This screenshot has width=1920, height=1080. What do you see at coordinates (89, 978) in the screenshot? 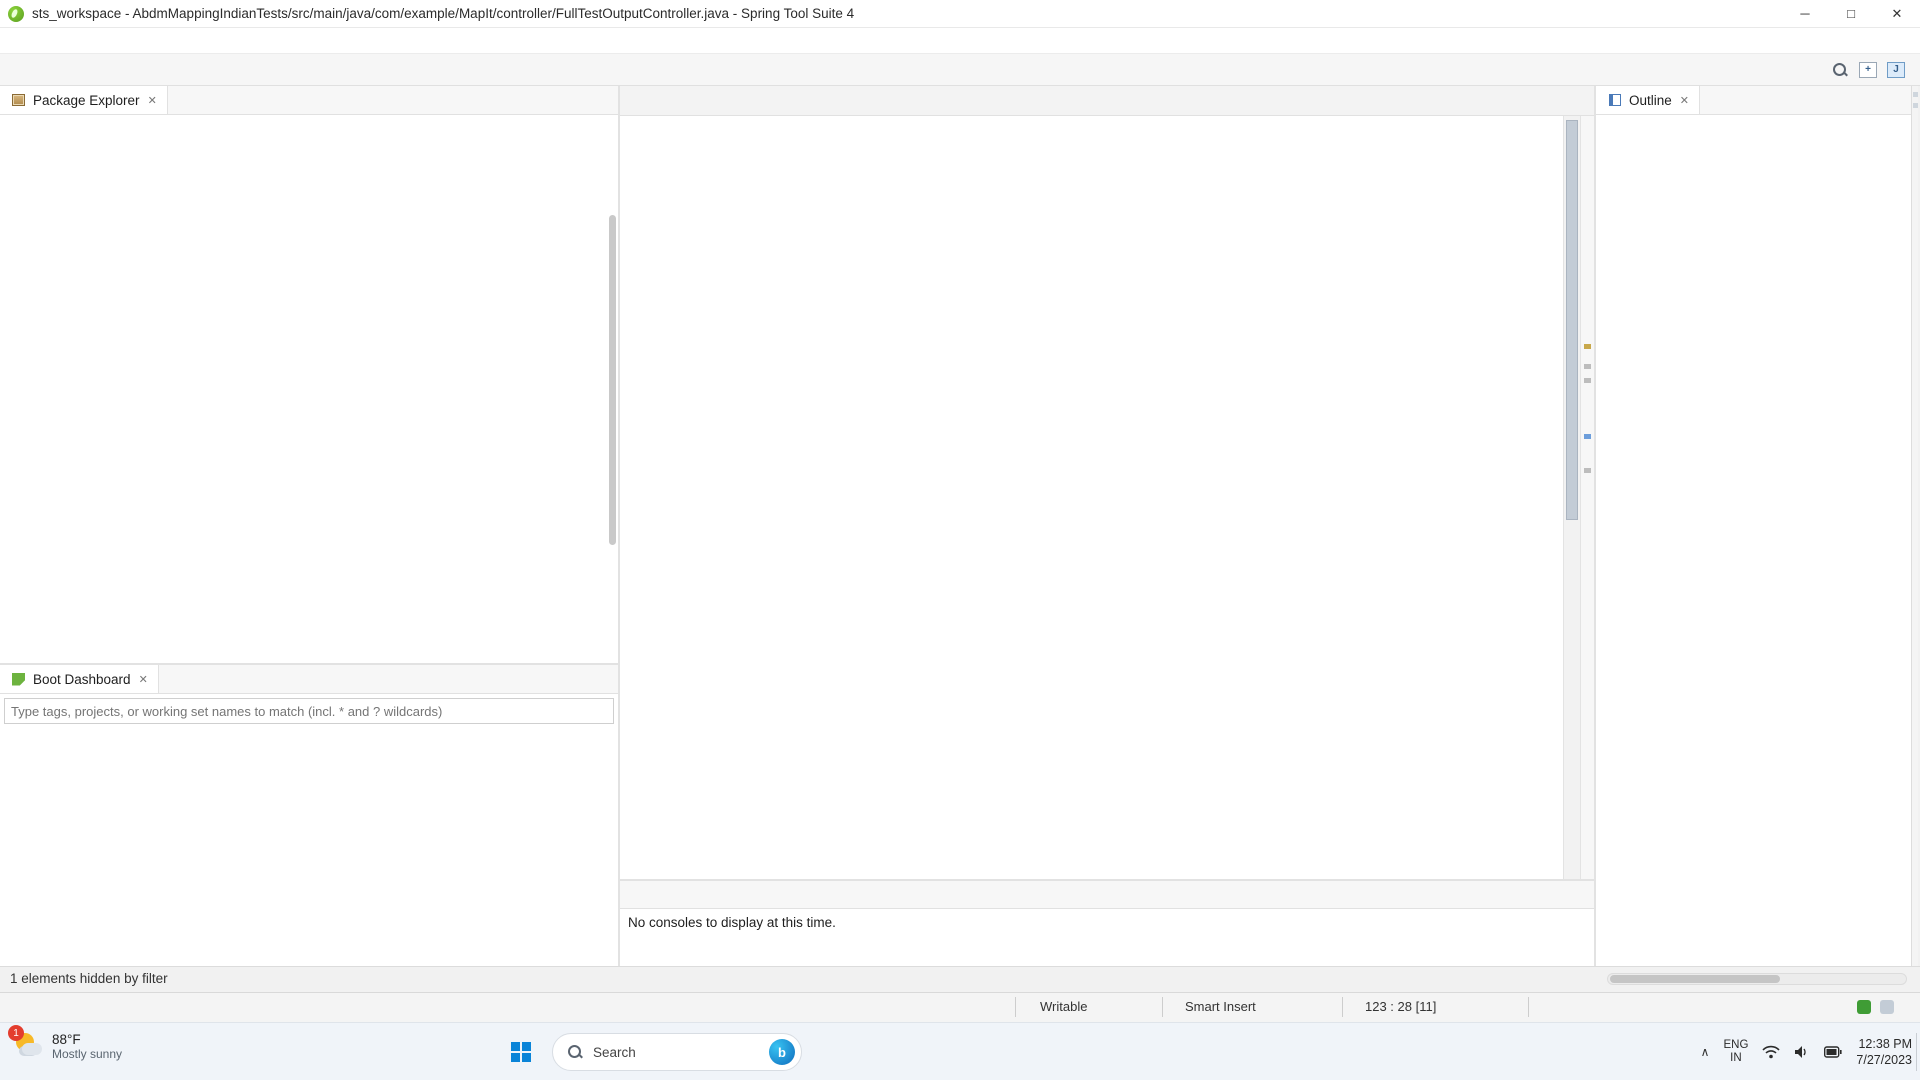
I see `filter-status-text: 1 elements hidden by filter` at bounding box center [89, 978].